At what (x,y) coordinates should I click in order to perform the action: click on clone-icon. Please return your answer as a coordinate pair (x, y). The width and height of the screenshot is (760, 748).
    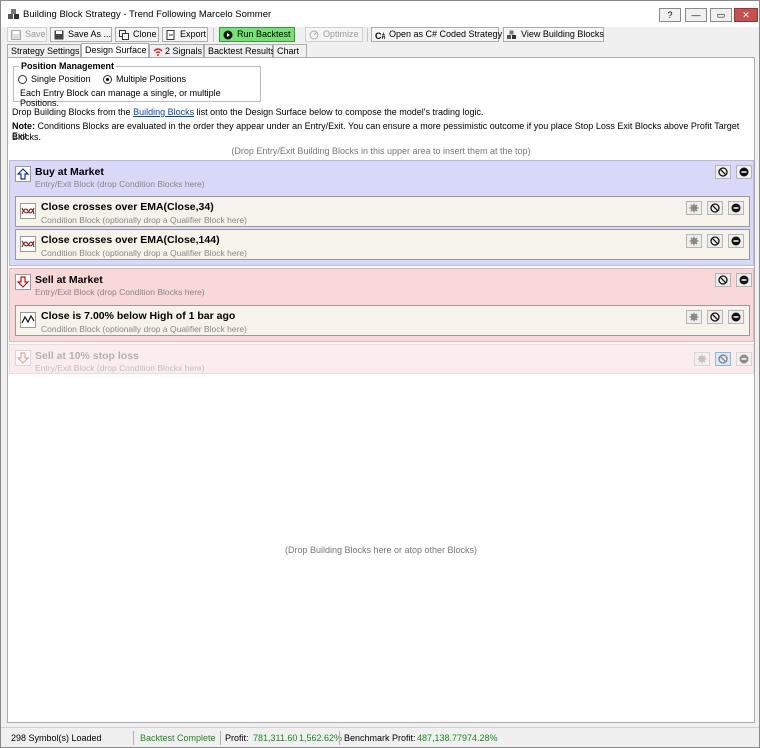
    Looking at the image, I should click on (124, 35).